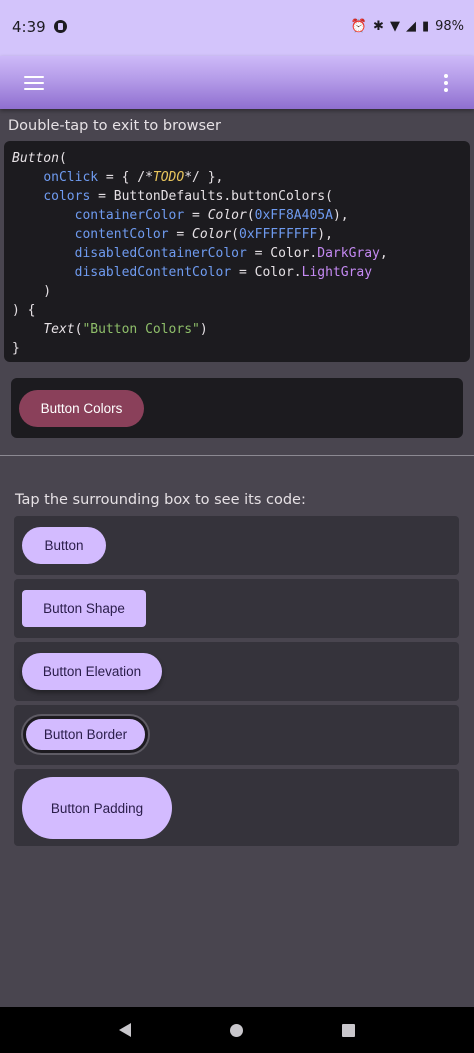 The width and height of the screenshot is (474, 1053). Describe the element at coordinates (29, 26) in the screenshot. I see `status-time: 4:39` at that location.